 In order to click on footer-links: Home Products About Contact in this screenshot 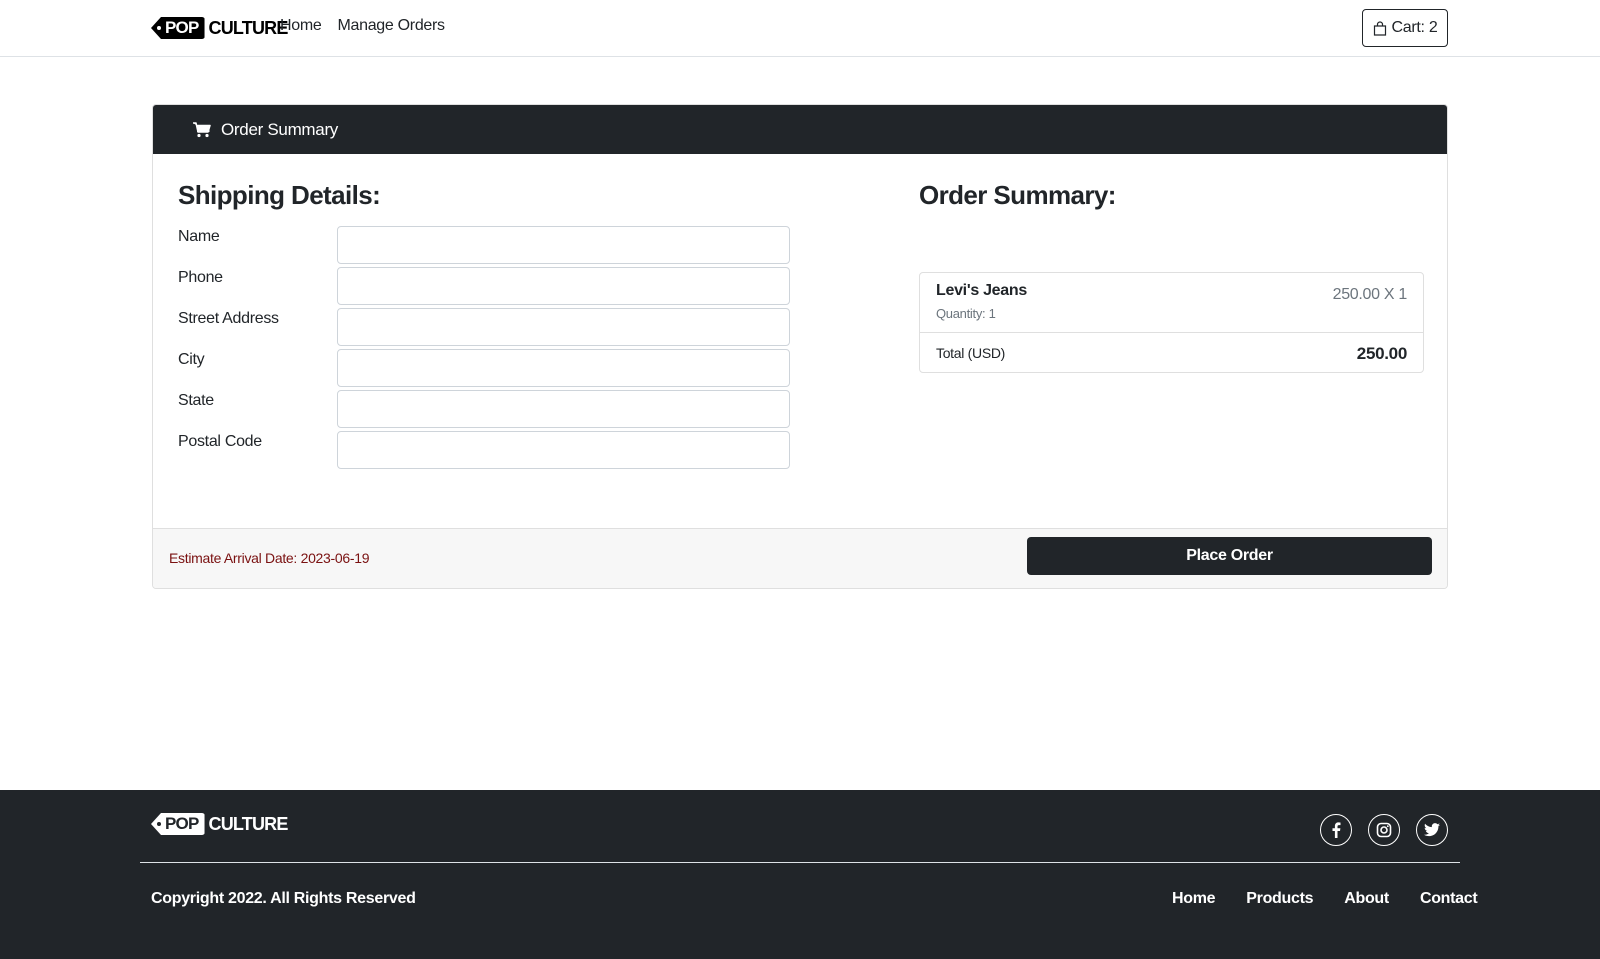, I will do `click(1325, 899)`.